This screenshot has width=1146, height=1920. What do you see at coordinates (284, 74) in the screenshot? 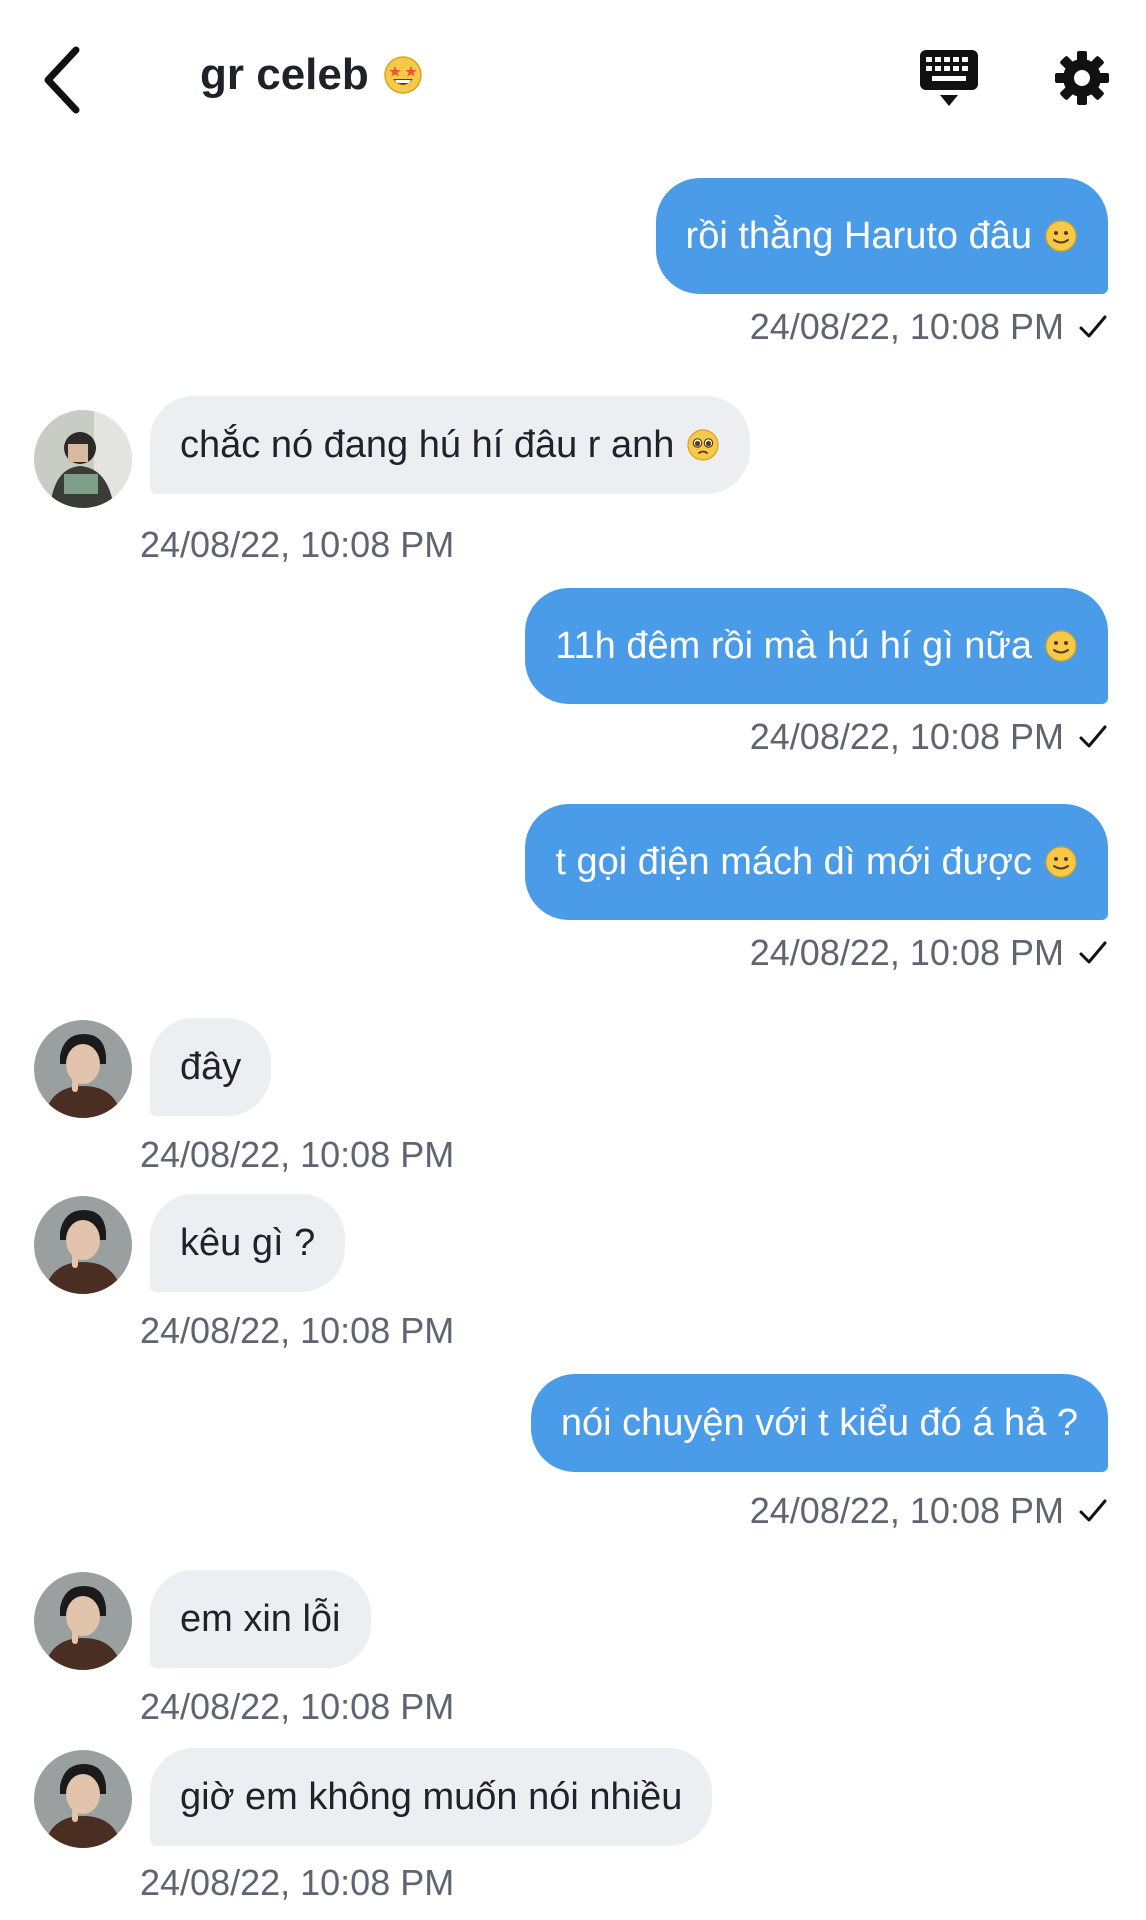
I see `chat-title-text: gr celeb` at bounding box center [284, 74].